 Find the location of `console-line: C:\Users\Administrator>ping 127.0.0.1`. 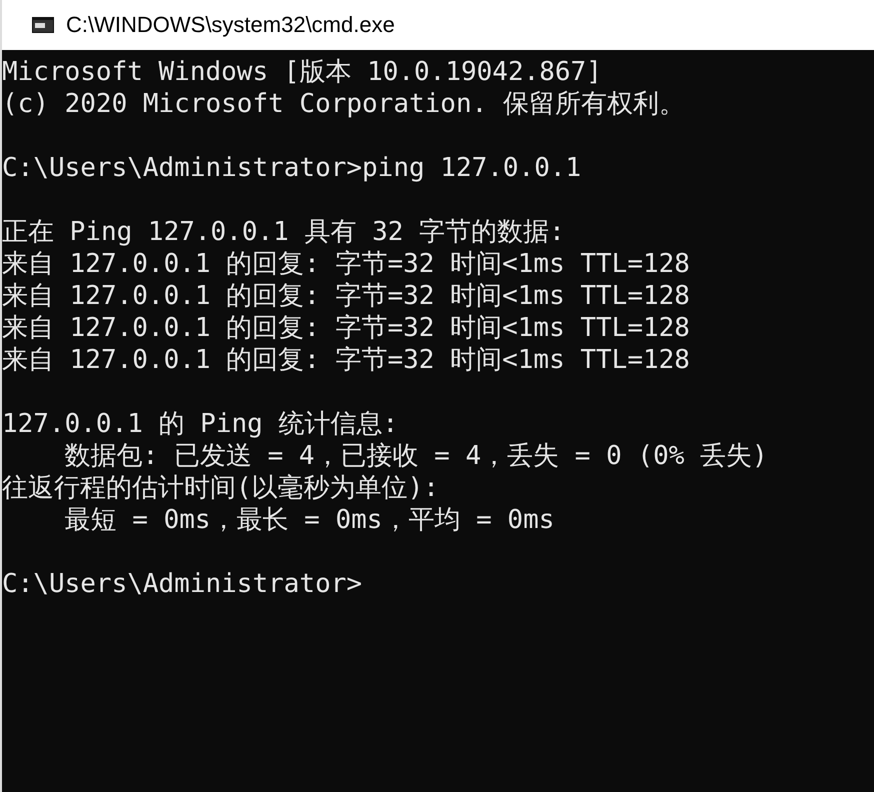

console-line: C:\Users\Administrator>ping 127.0.0.1 is located at coordinates (292, 168).